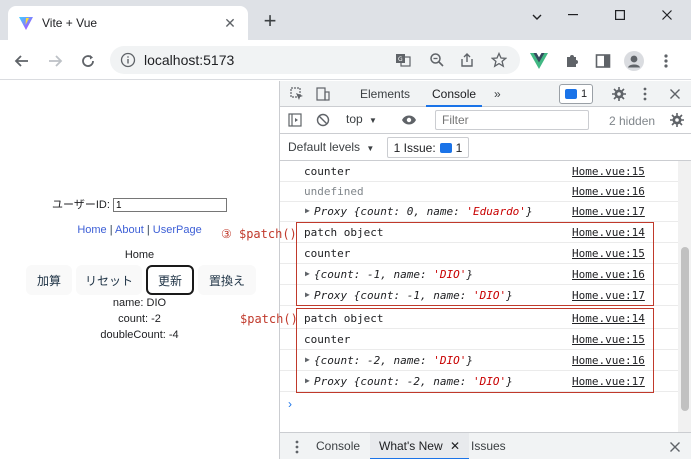 The image size is (691, 459). I want to click on bookmark-star-icon, so click(499, 60).